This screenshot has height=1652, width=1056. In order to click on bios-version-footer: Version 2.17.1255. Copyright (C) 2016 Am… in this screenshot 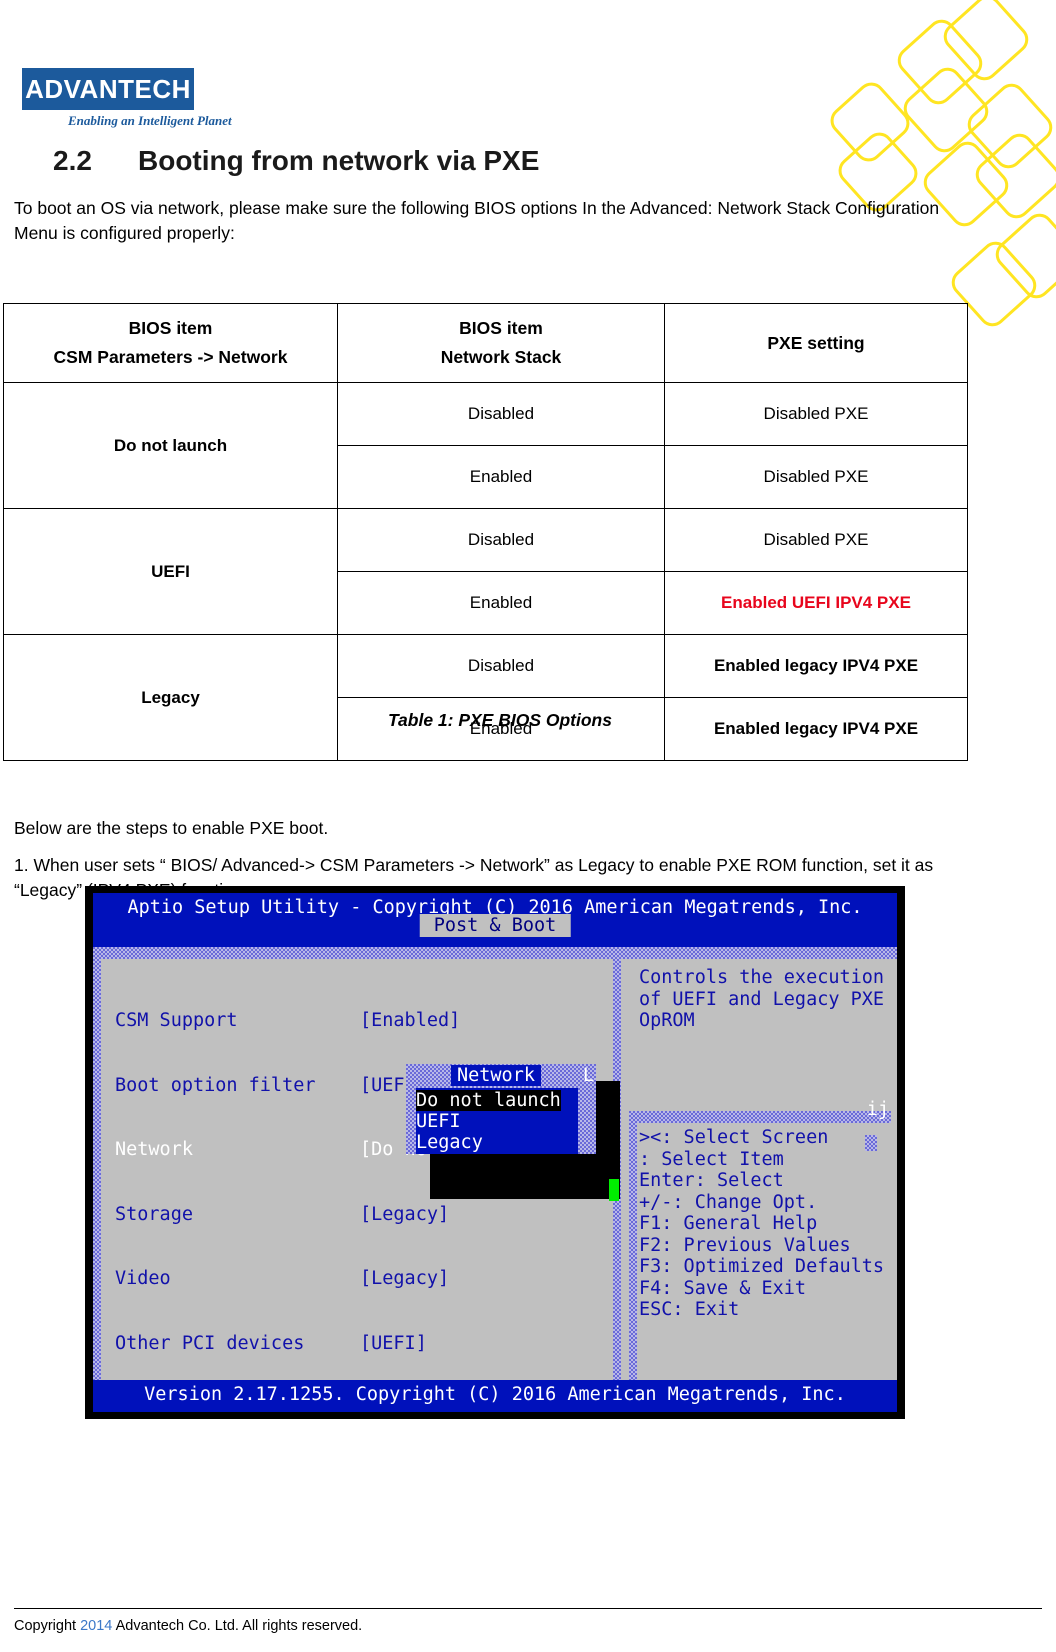, I will do `click(495, 1396)`.